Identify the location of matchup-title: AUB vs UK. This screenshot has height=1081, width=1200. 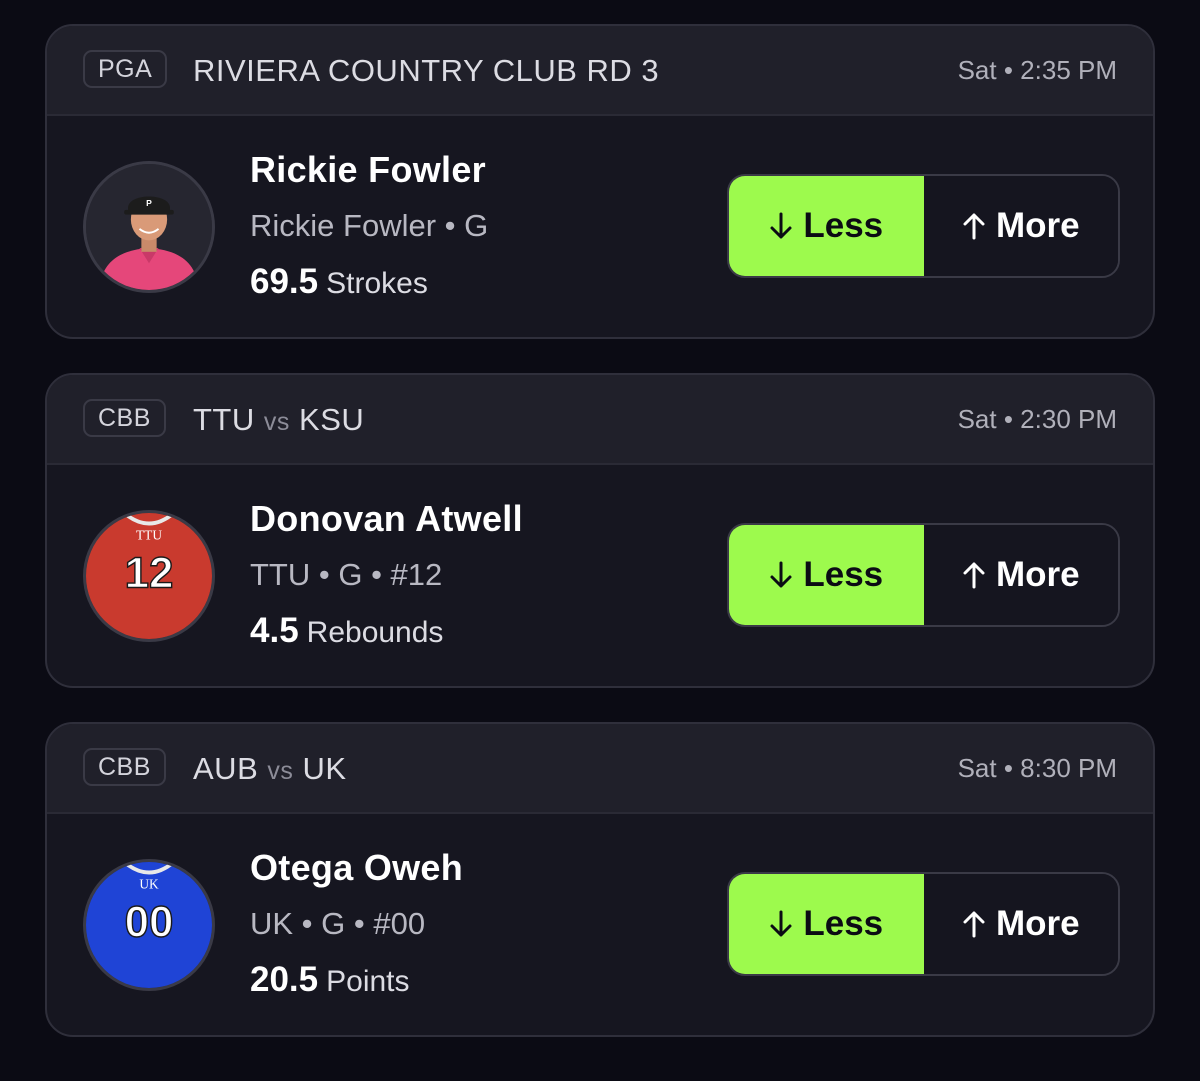
(270, 770).